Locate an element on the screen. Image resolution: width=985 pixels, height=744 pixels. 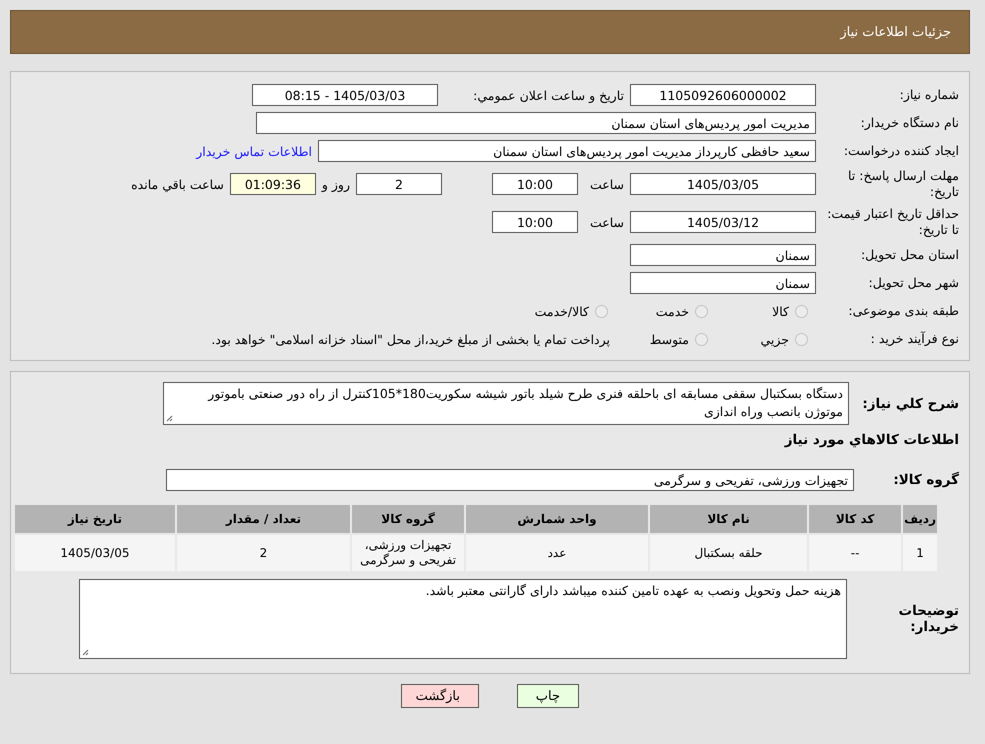
radio-label: کالا/خدمت is located at coordinates (561, 311).